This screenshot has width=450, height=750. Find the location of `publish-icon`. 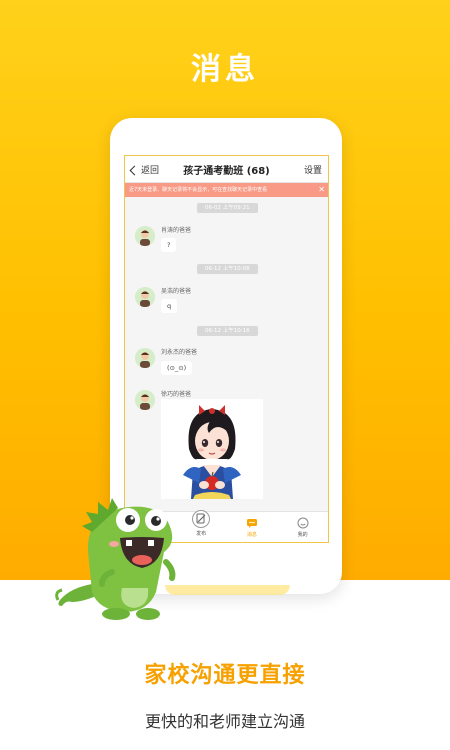

publish-icon is located at coordinates (201, 519).